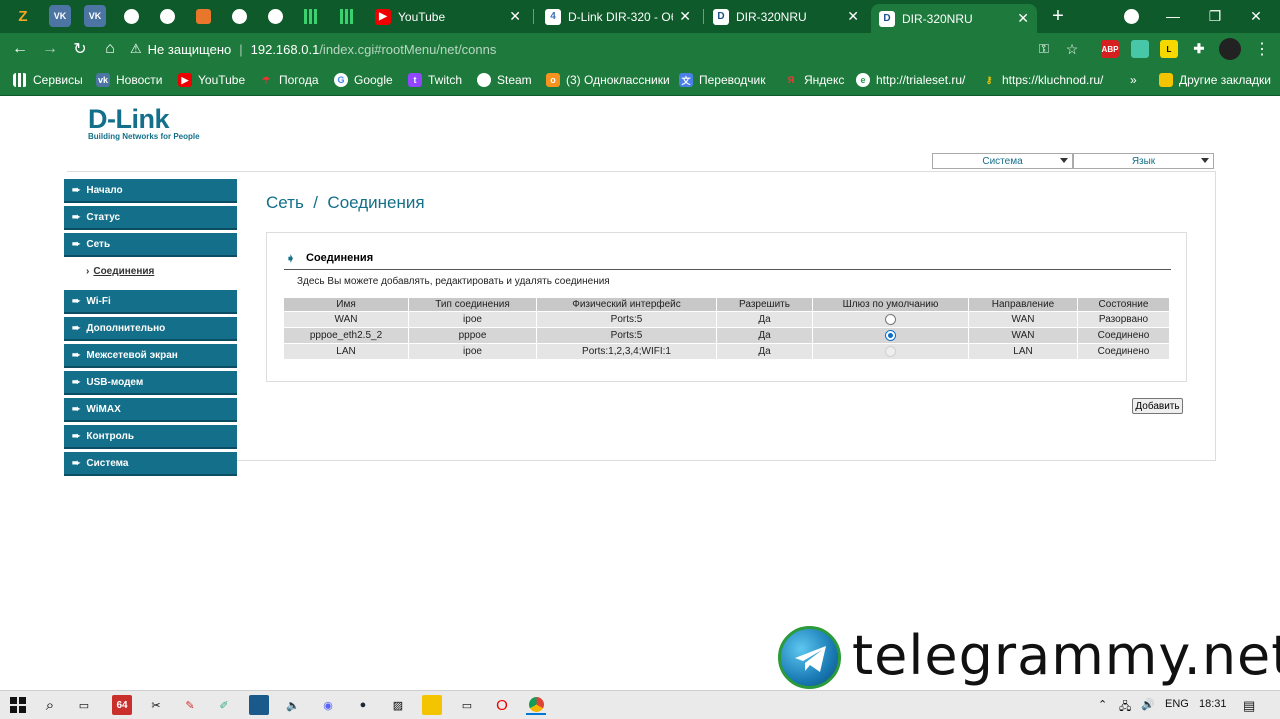 This screenshot has height=719, width=1280. Describe the element at coordinates (435, 80) in the screenshot. I see `bookmark-twitch: t Twitch` at that location.